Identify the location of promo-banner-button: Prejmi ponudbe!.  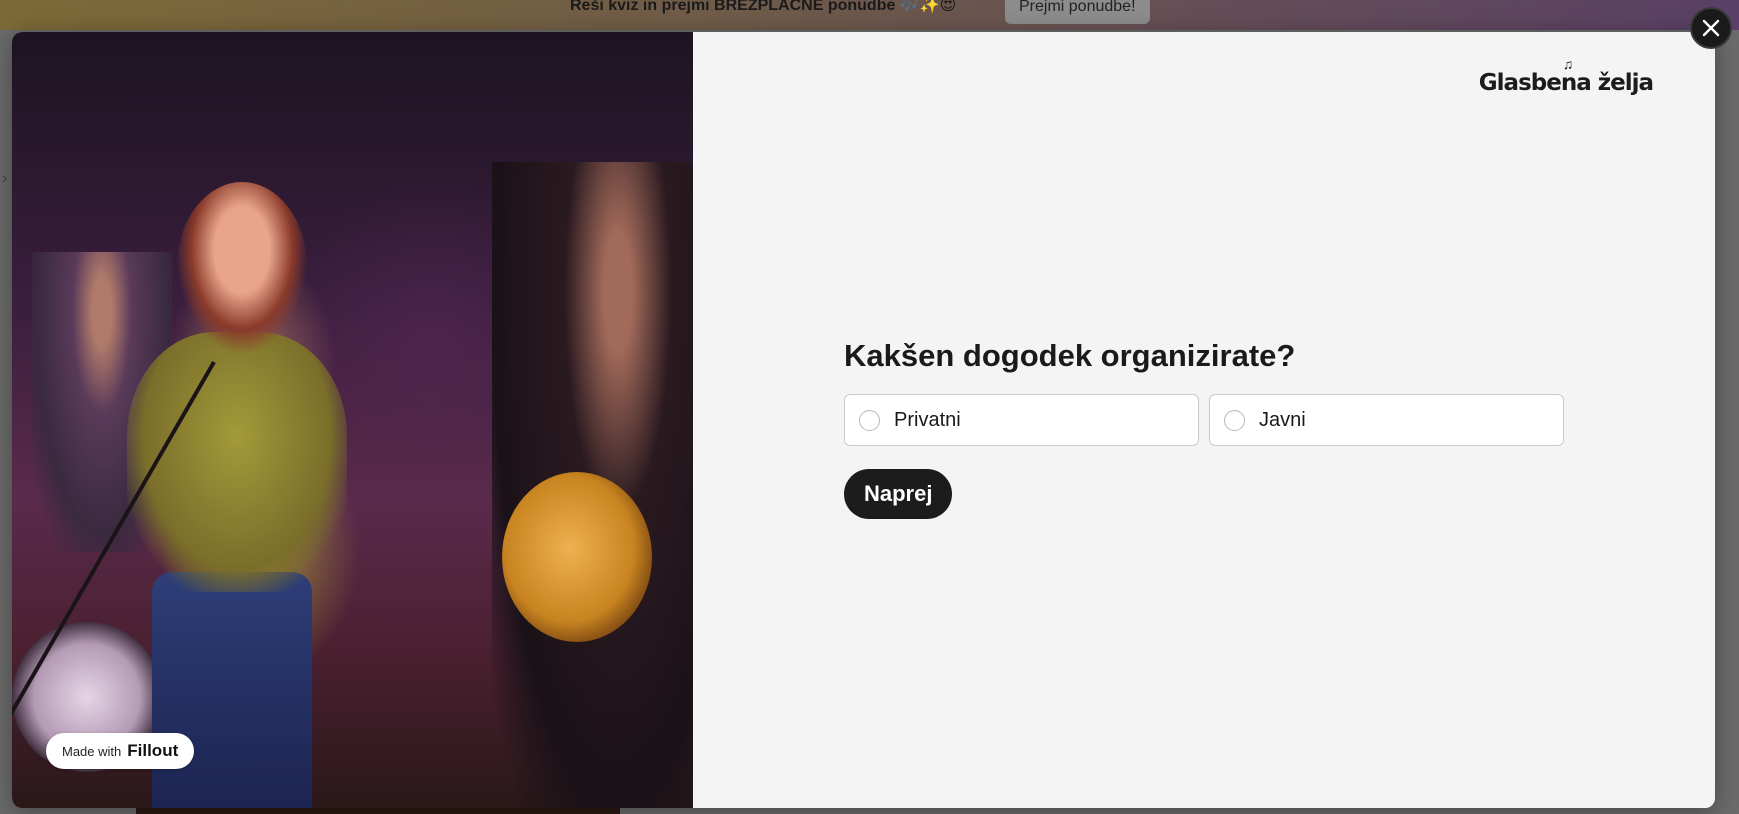
(1077, 12).